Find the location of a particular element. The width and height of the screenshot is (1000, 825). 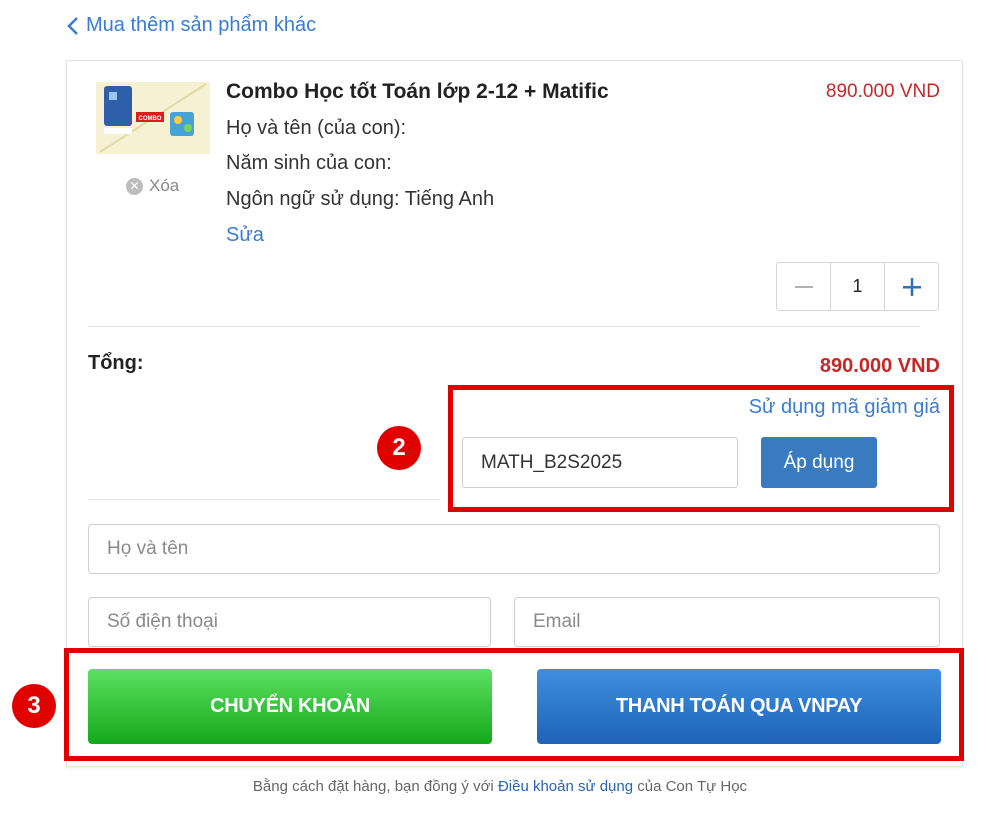

coupon-input is located at coordinates (600, 462).